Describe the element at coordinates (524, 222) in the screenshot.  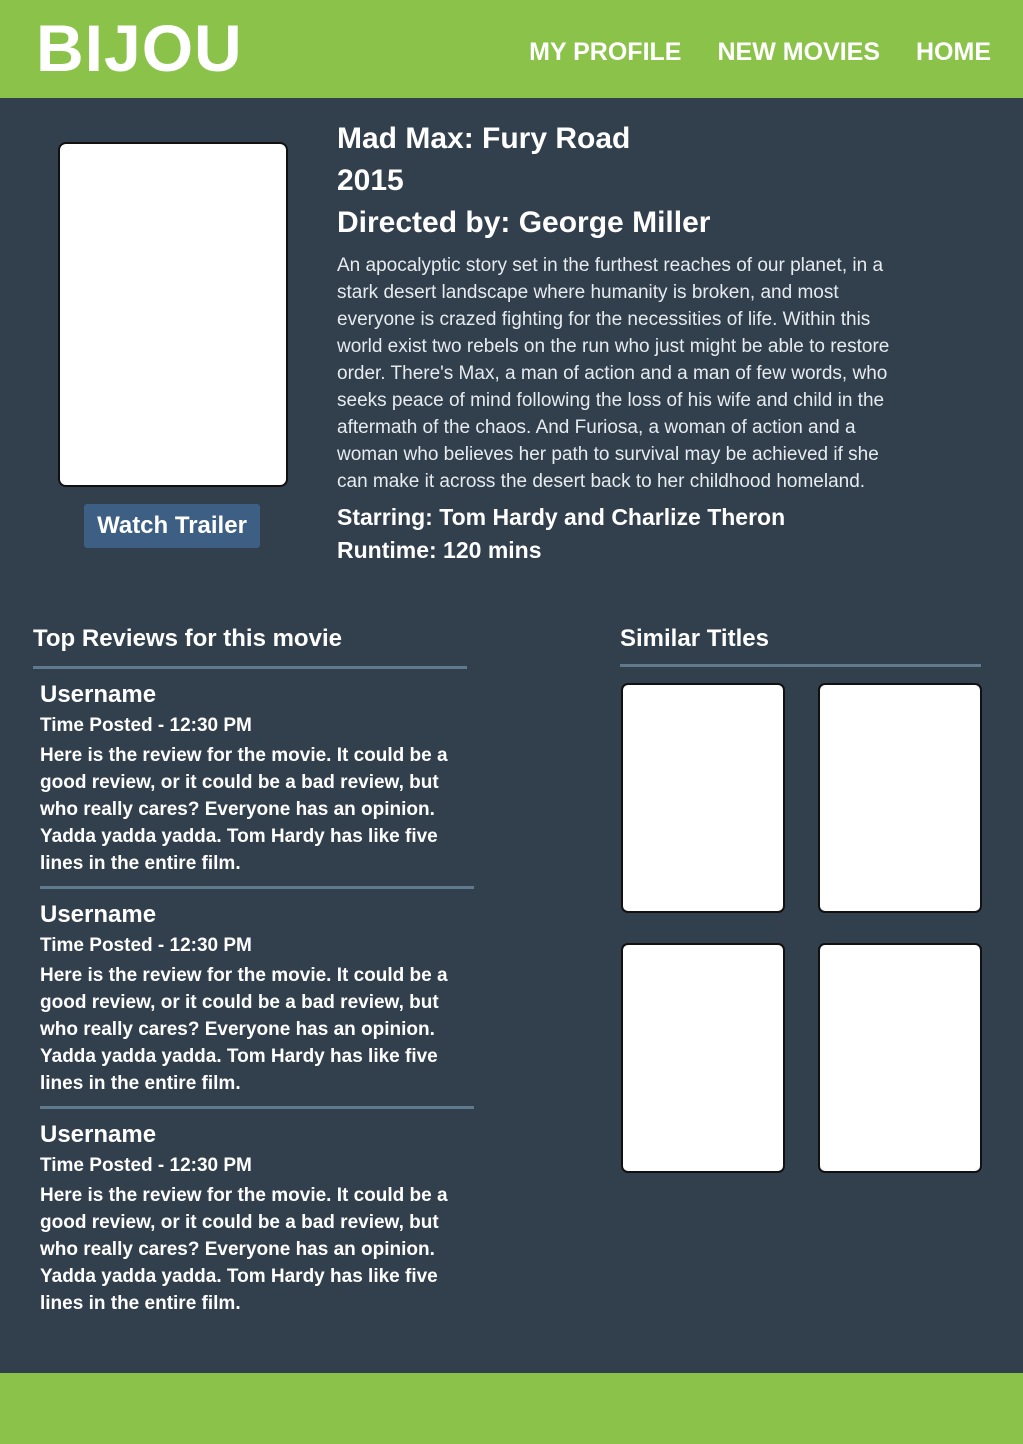
I see `movie-director: Directed by: George Miller` at that location.